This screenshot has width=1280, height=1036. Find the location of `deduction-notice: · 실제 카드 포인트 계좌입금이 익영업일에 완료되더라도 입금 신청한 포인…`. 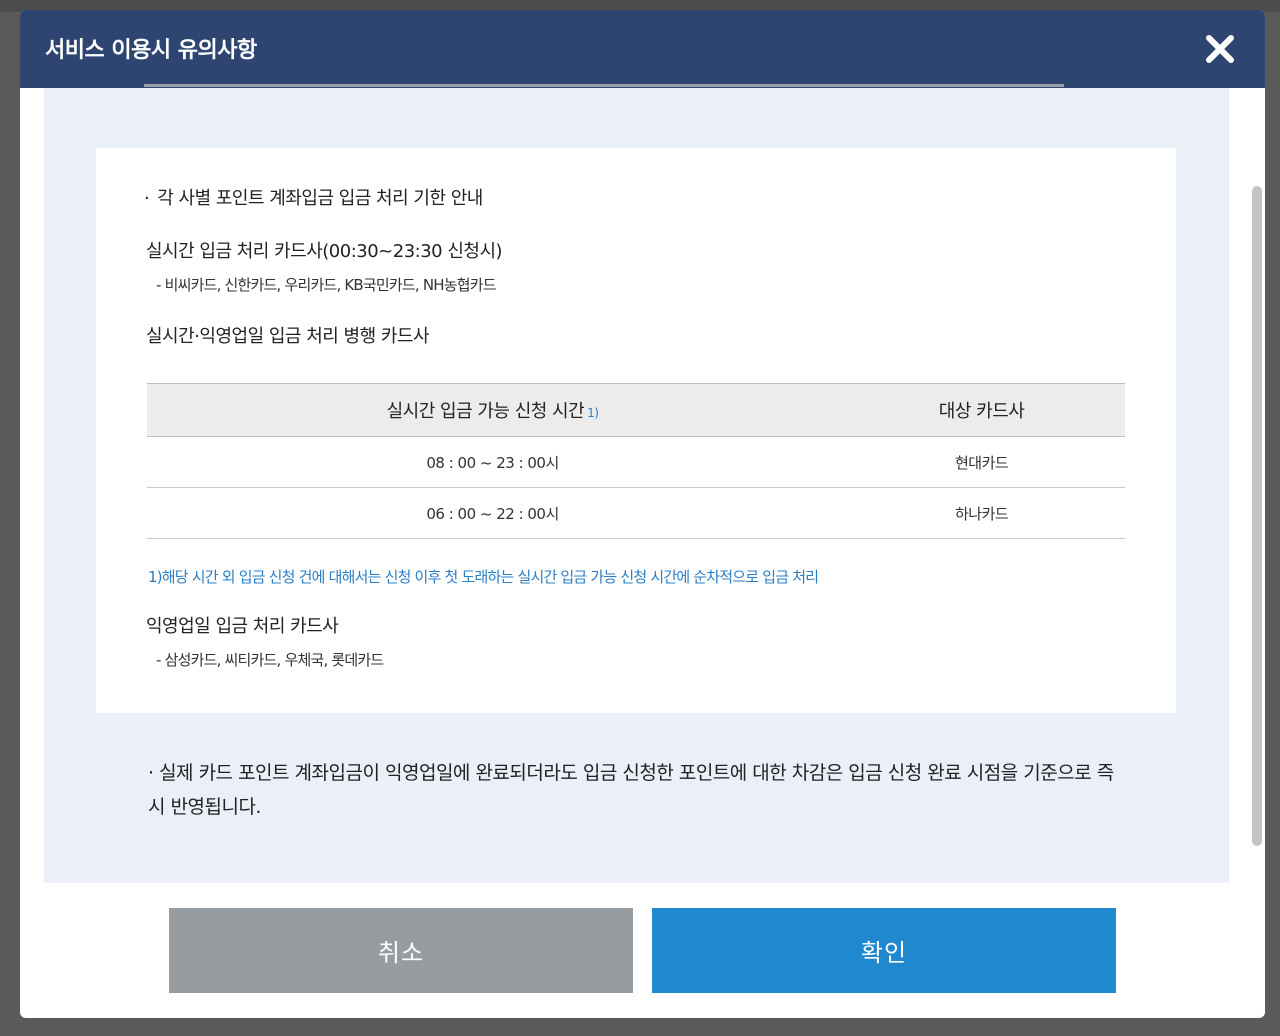

deduction-notice: · 실제 카드 포인트 계좌입금이 익영업일에 완료되더라도 입금 신청한 포인… is located at coordinates (631, 790).